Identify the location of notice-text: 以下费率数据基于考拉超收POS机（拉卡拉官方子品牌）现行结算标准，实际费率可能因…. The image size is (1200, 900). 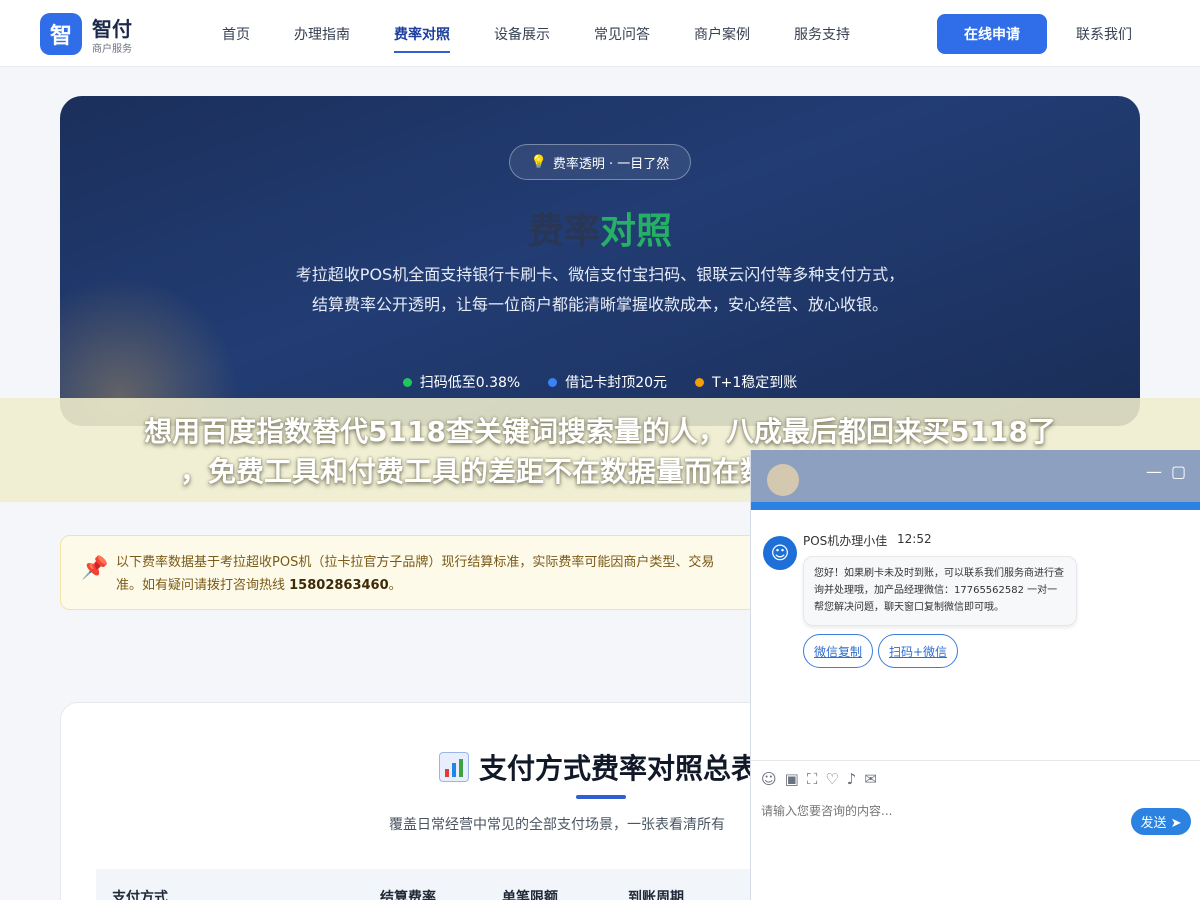
(456, 574).